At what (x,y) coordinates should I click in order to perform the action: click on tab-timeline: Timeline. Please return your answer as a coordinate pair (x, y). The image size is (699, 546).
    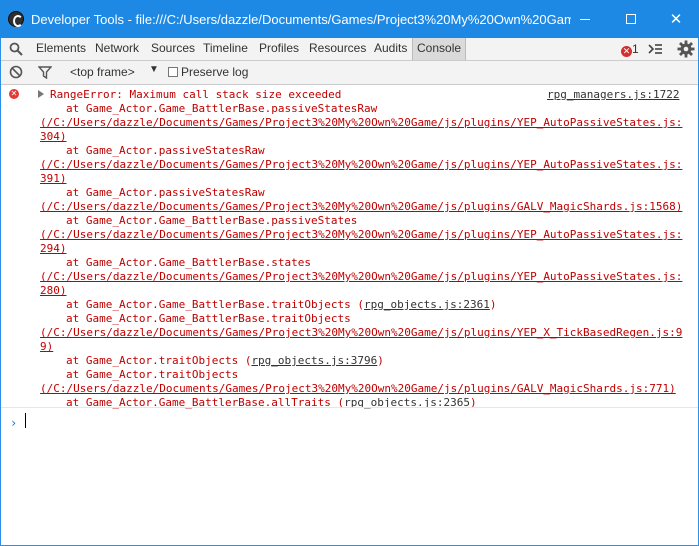
    Looking at the image, I should click on (225, 49).